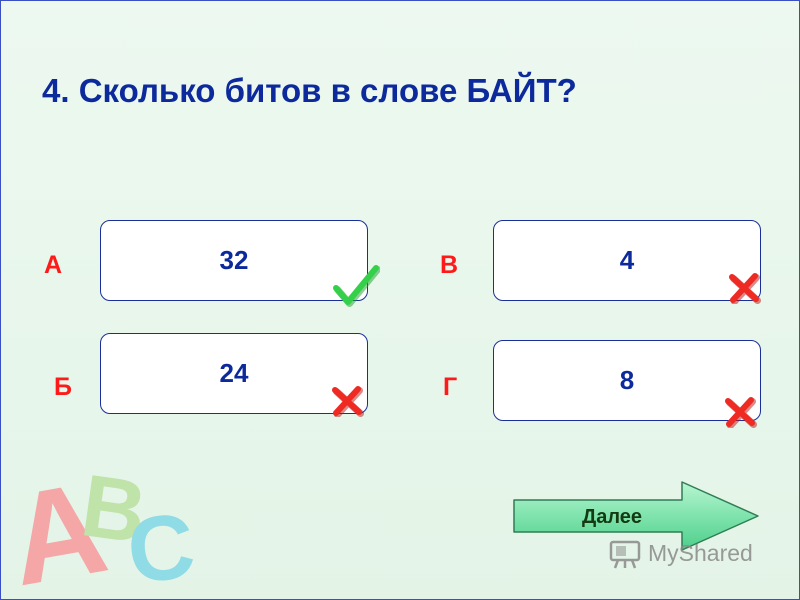 The width and height of the screenshot is (800, 600). I want to click on watermark: MyShared, so click(680, 553).